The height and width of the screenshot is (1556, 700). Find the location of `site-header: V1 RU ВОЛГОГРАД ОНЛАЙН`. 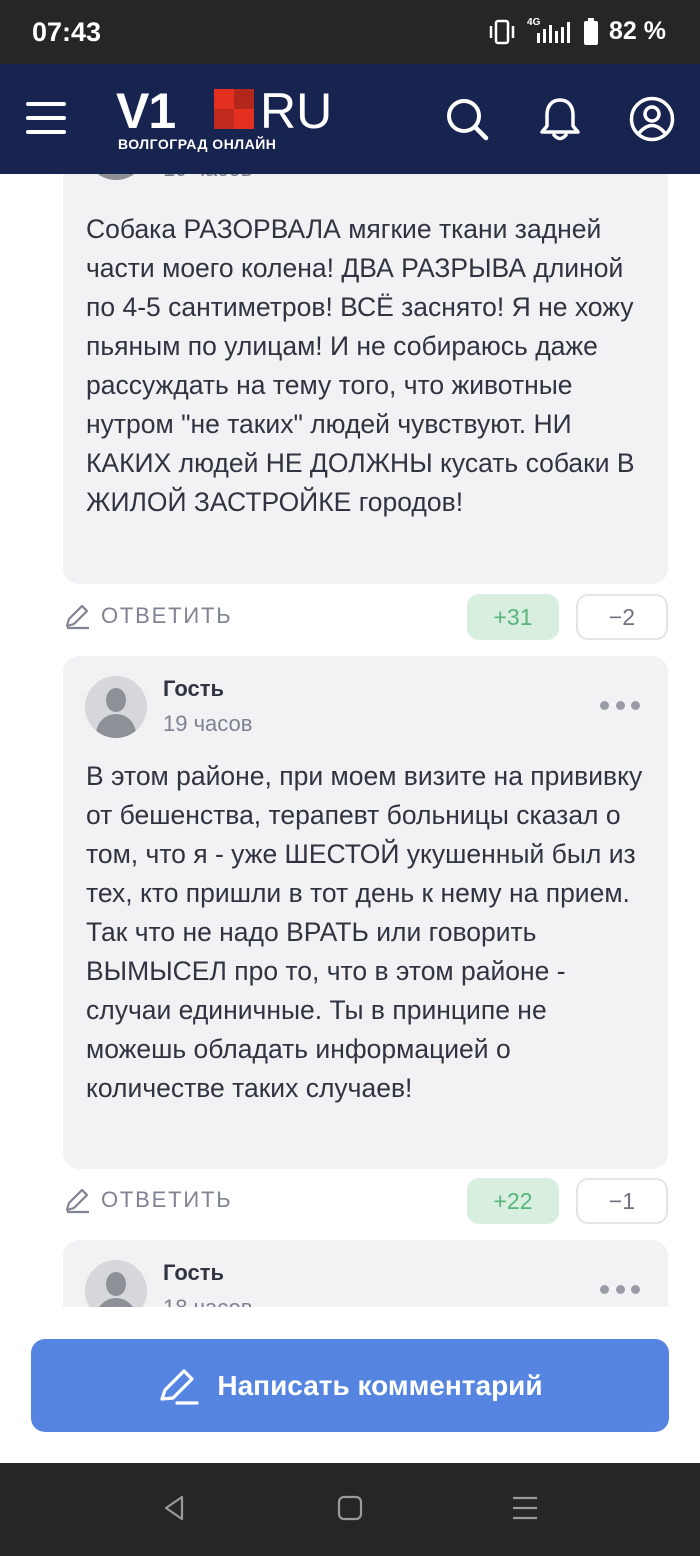

site-header: V1 RU ВОЛГОГРАД ОНЛАЙН is located at coordinates (350, 119).